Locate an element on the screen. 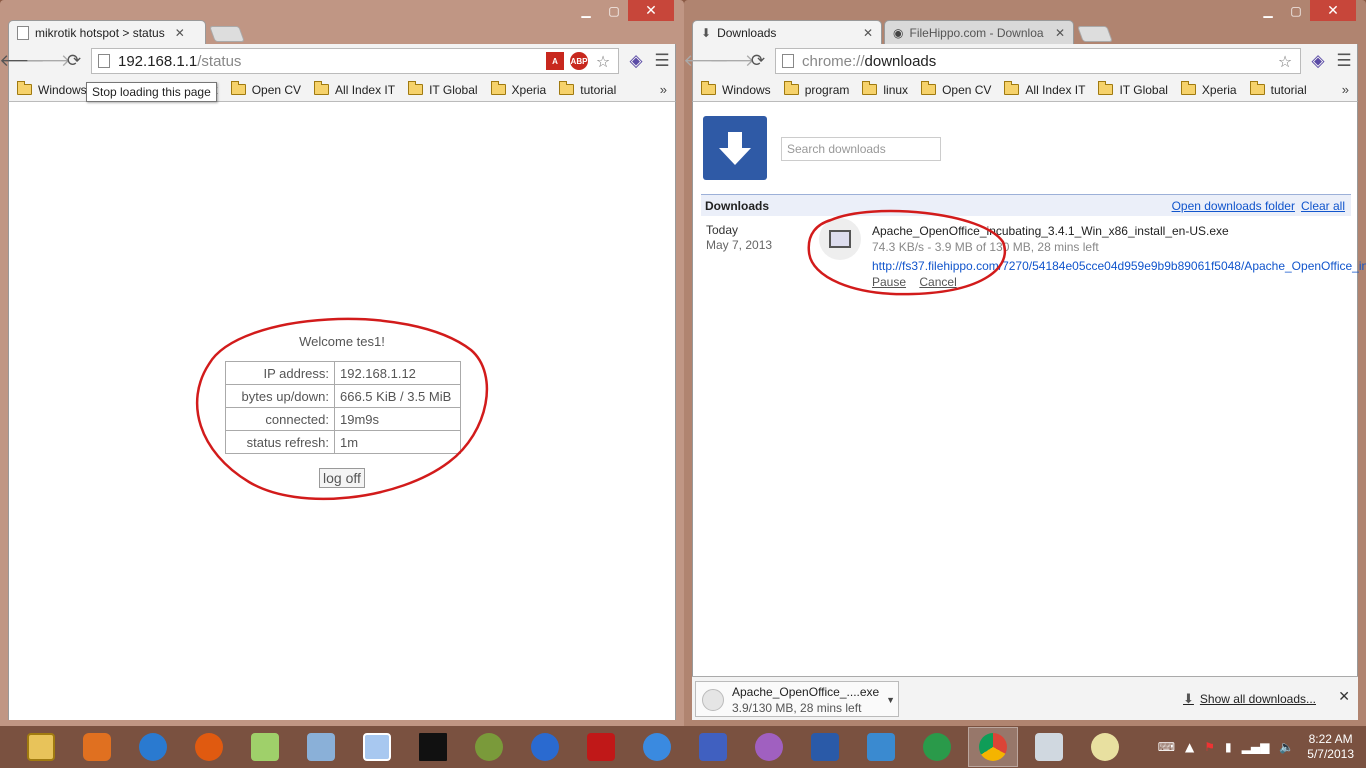 The height and width of the screenshot is (768, 1366). open-downloads-folder-link: Open downloads folder is located at coordinates (1233, 206).